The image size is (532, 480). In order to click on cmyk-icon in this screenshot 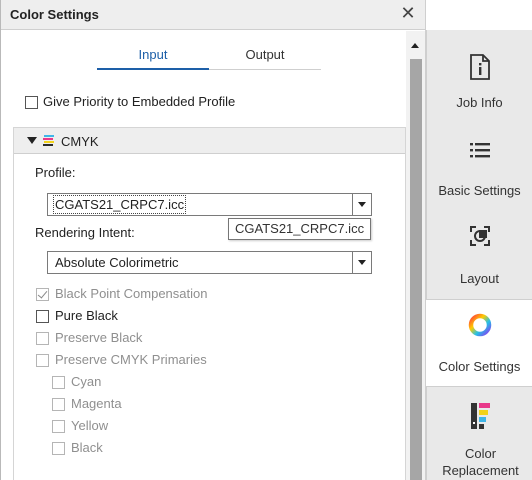, I will do `click(48, 140)`.